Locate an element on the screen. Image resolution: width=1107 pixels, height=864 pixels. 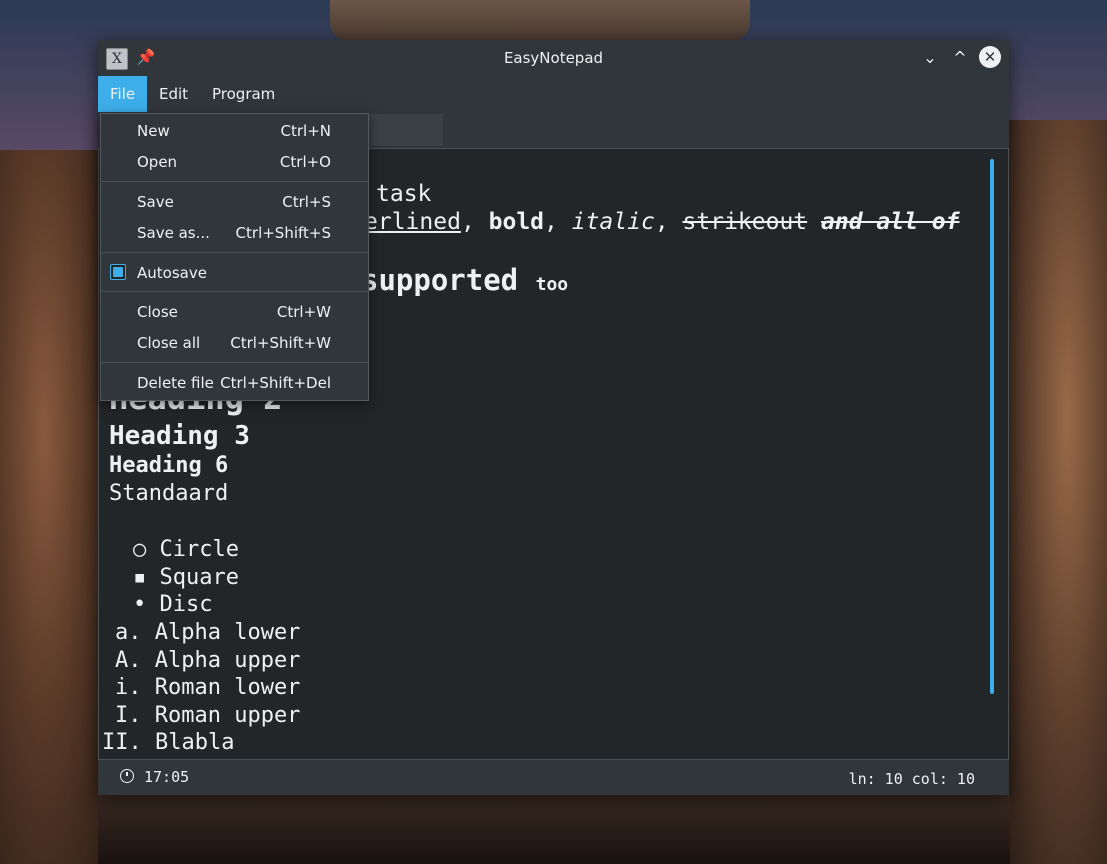
menu-item-shortcut: Ctrl+Shift+Del is located at coordinates (275, 383).